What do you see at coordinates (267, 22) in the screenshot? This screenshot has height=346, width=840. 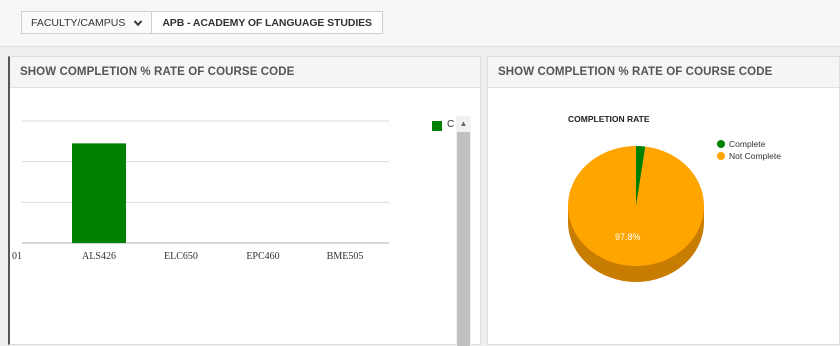 I see `faculty-campus-value: APB - ACADEMY OF LANGUAGE STUDIES` at bounding box center [267, 22].